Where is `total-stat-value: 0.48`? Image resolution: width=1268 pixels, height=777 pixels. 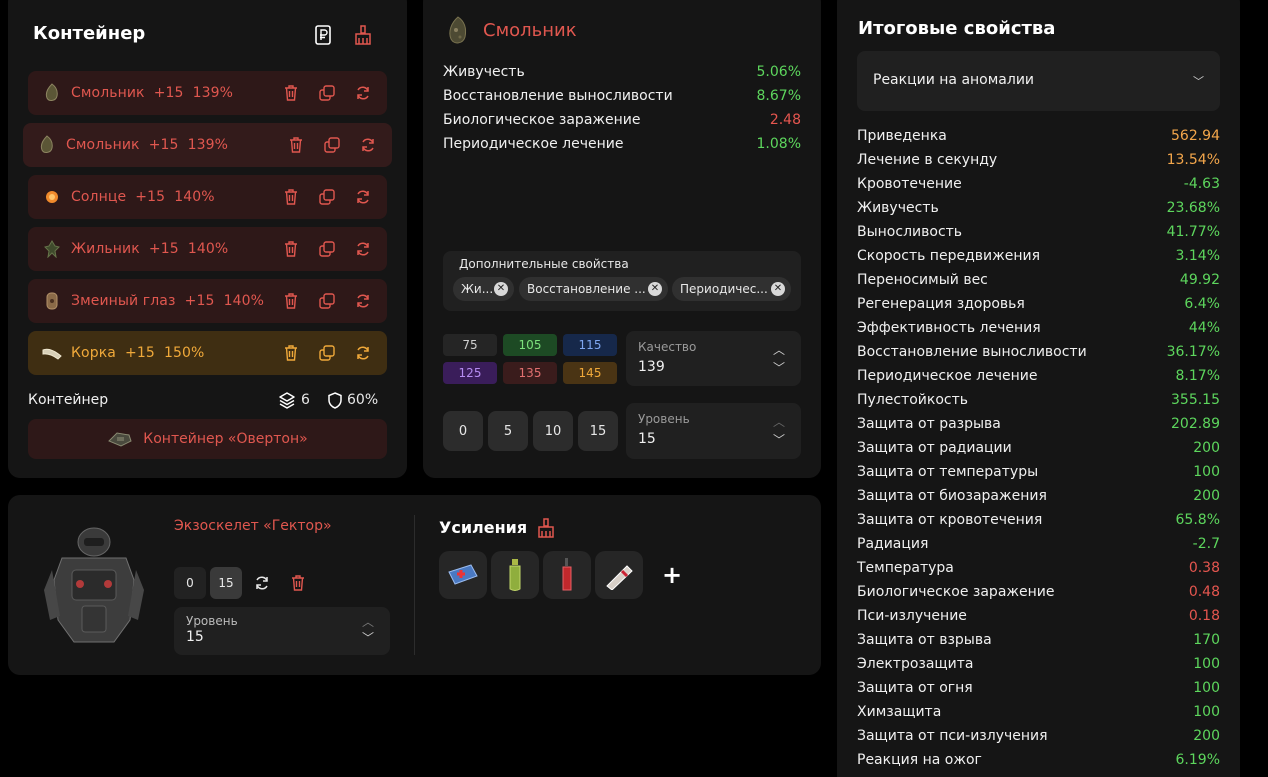 total-stat-value: 0.48 is located at coordinates (1204, 592).